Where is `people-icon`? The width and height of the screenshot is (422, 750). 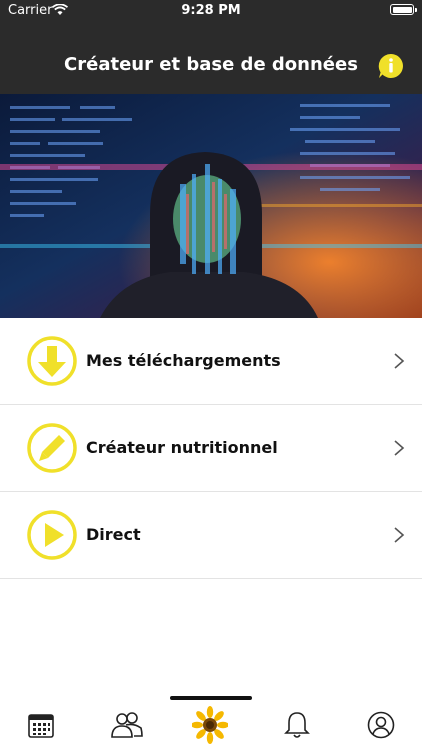
people-icon is located at coordinates (127, 725).